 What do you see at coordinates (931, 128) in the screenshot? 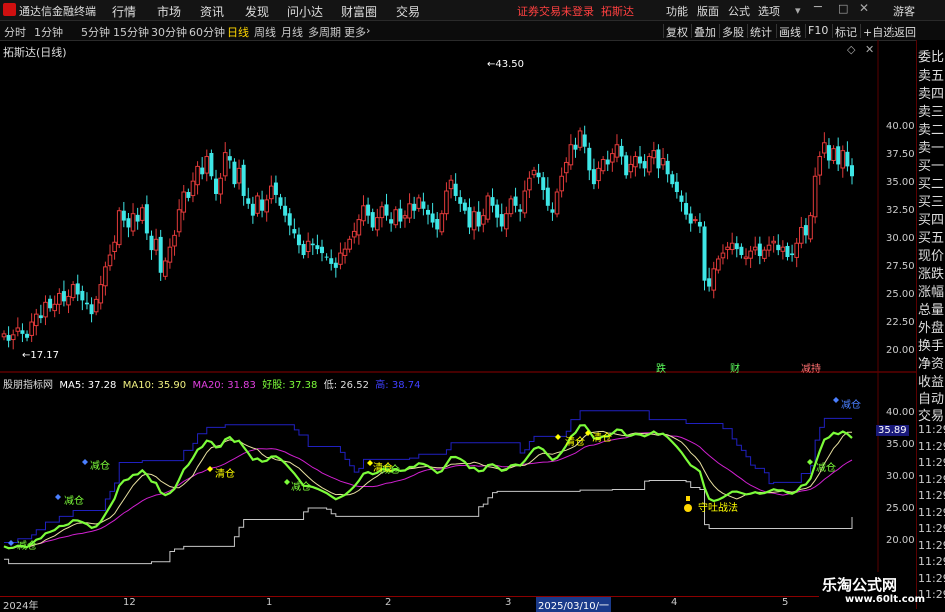
I see `quote-label: 卖二` at bounding box center [931, 128].